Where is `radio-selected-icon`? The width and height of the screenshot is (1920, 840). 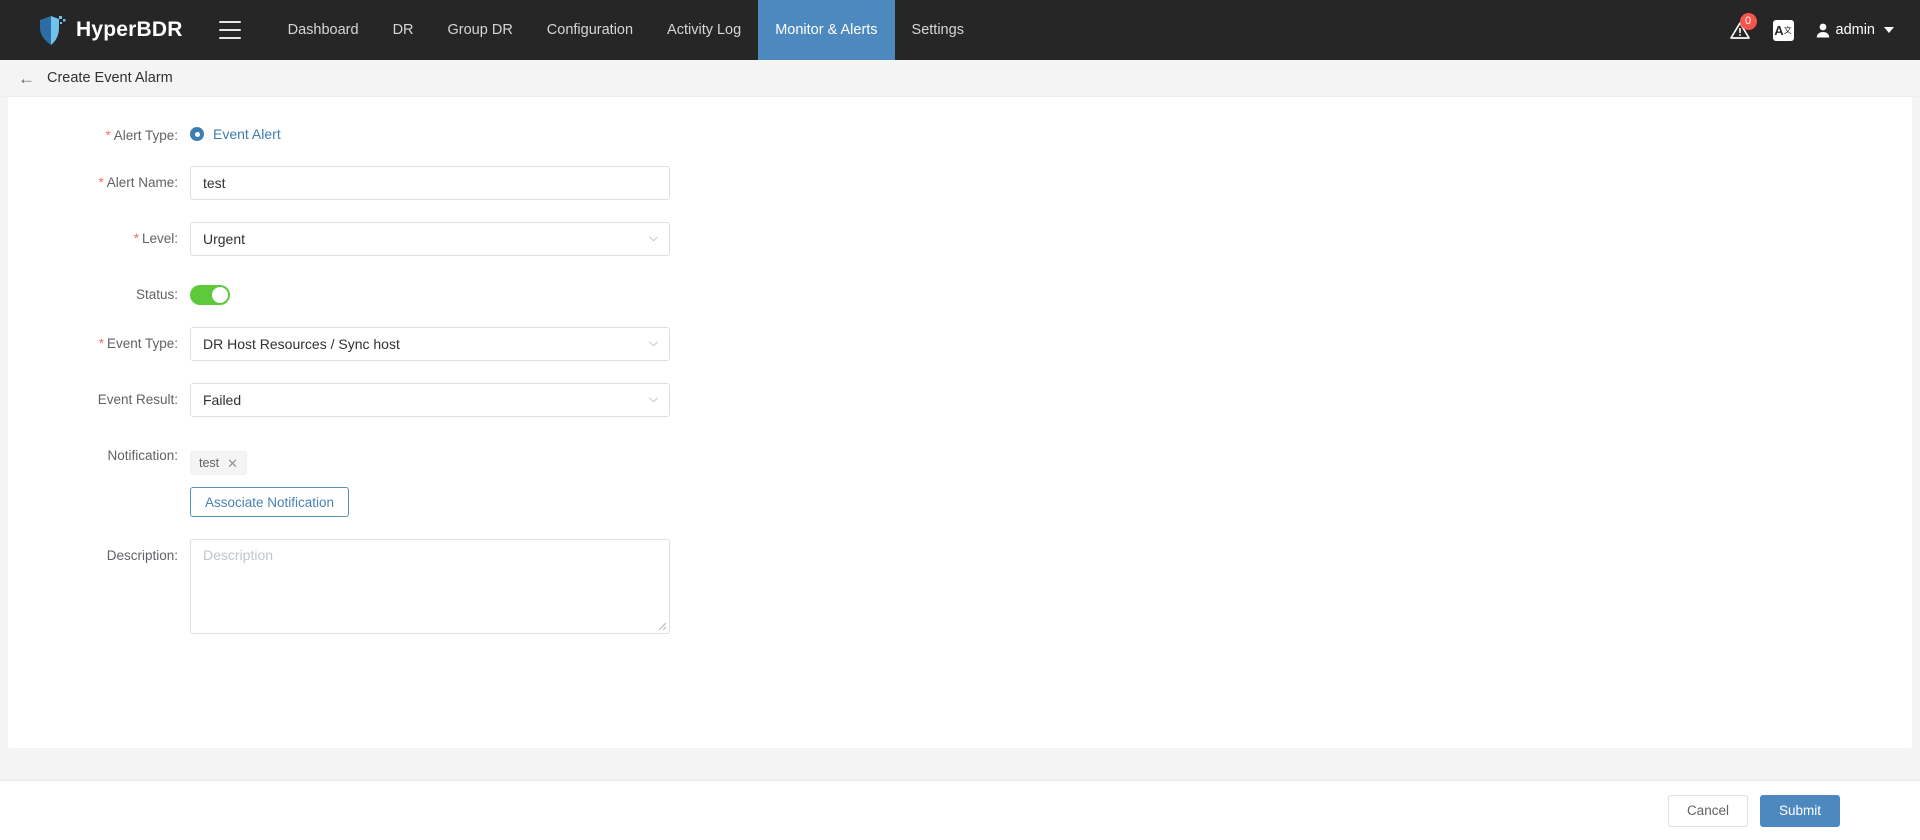 radio-selected-icon is located at coordinates (197, 134).